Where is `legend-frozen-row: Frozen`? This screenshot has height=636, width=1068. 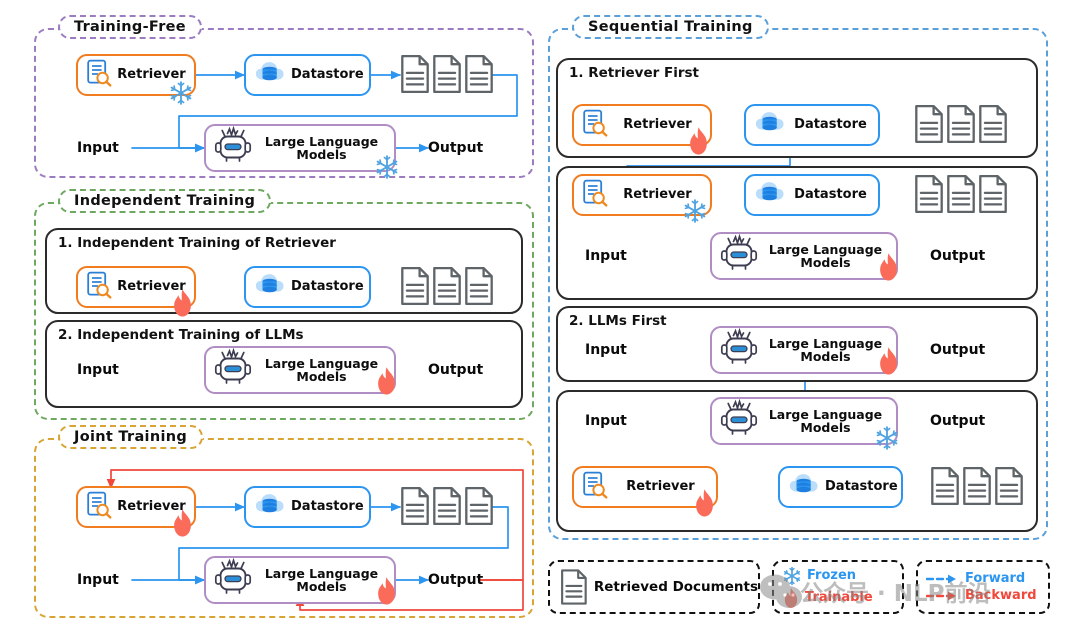
legend-frozen-row: Frozen is located at coordinates (819, 576).